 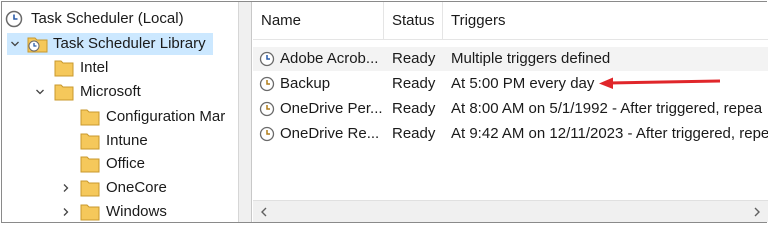 I want to click on tree-item-label: Office, so click(x=125, y=163).